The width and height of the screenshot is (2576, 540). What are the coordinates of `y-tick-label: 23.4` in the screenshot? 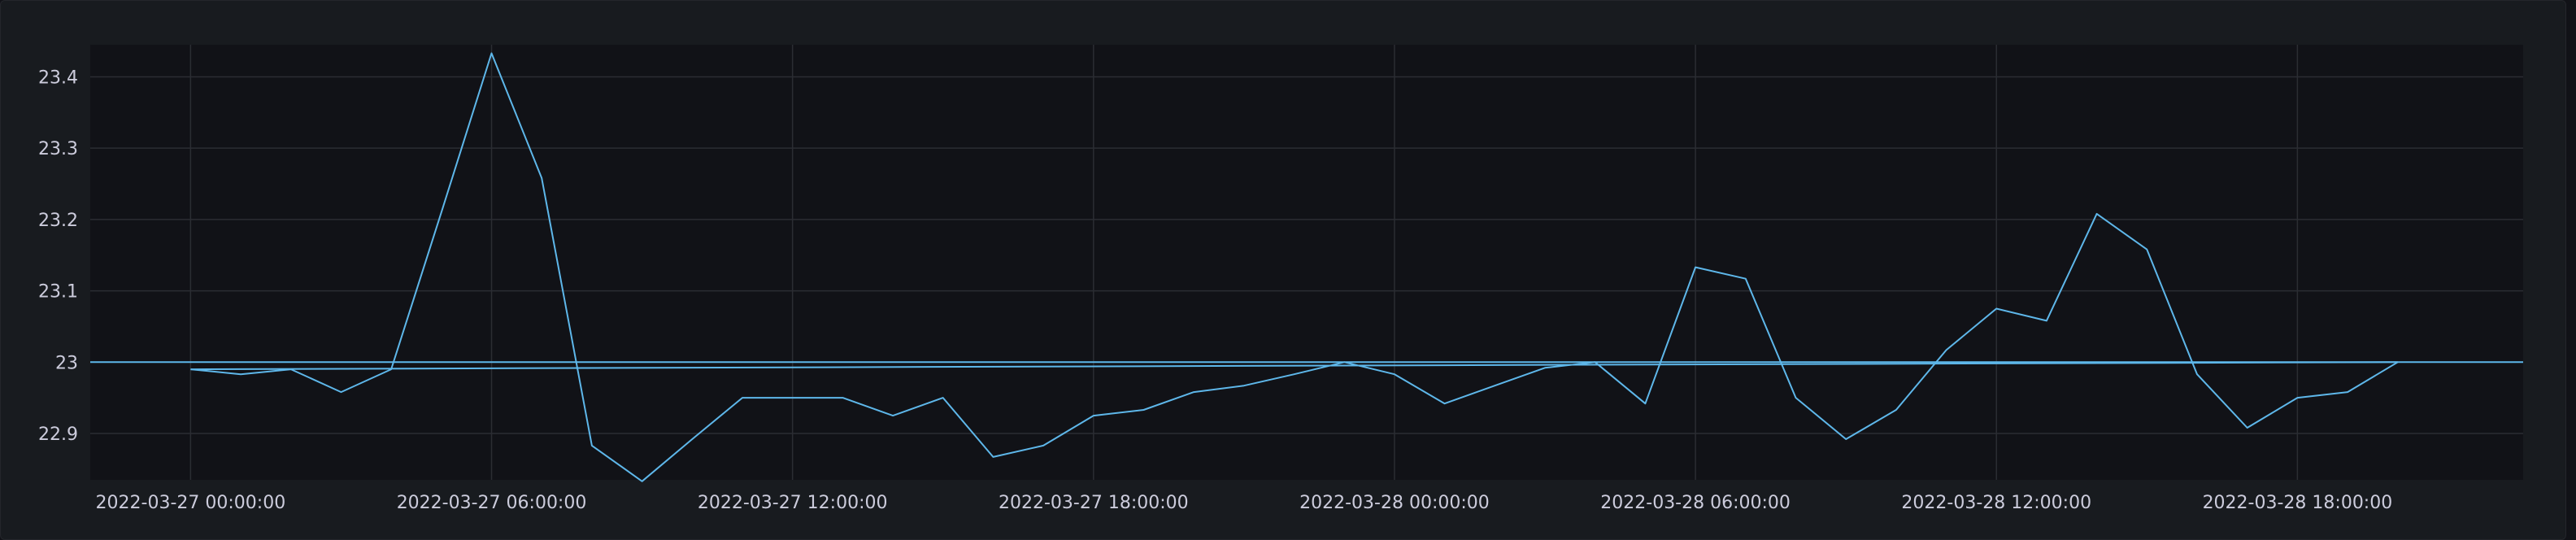 It's located at (58, 78).